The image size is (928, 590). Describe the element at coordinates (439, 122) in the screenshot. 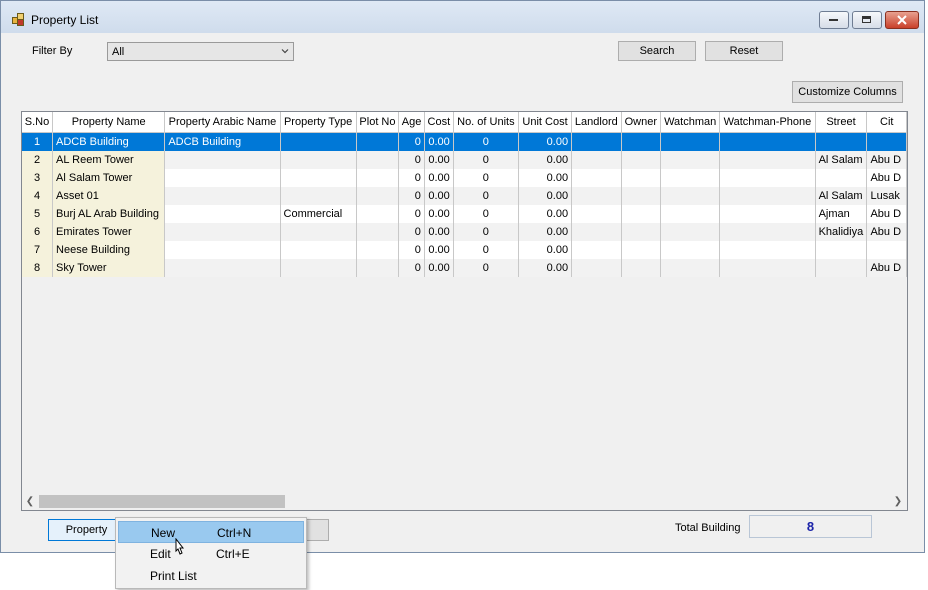

I see `column-header: Cost` at that location.